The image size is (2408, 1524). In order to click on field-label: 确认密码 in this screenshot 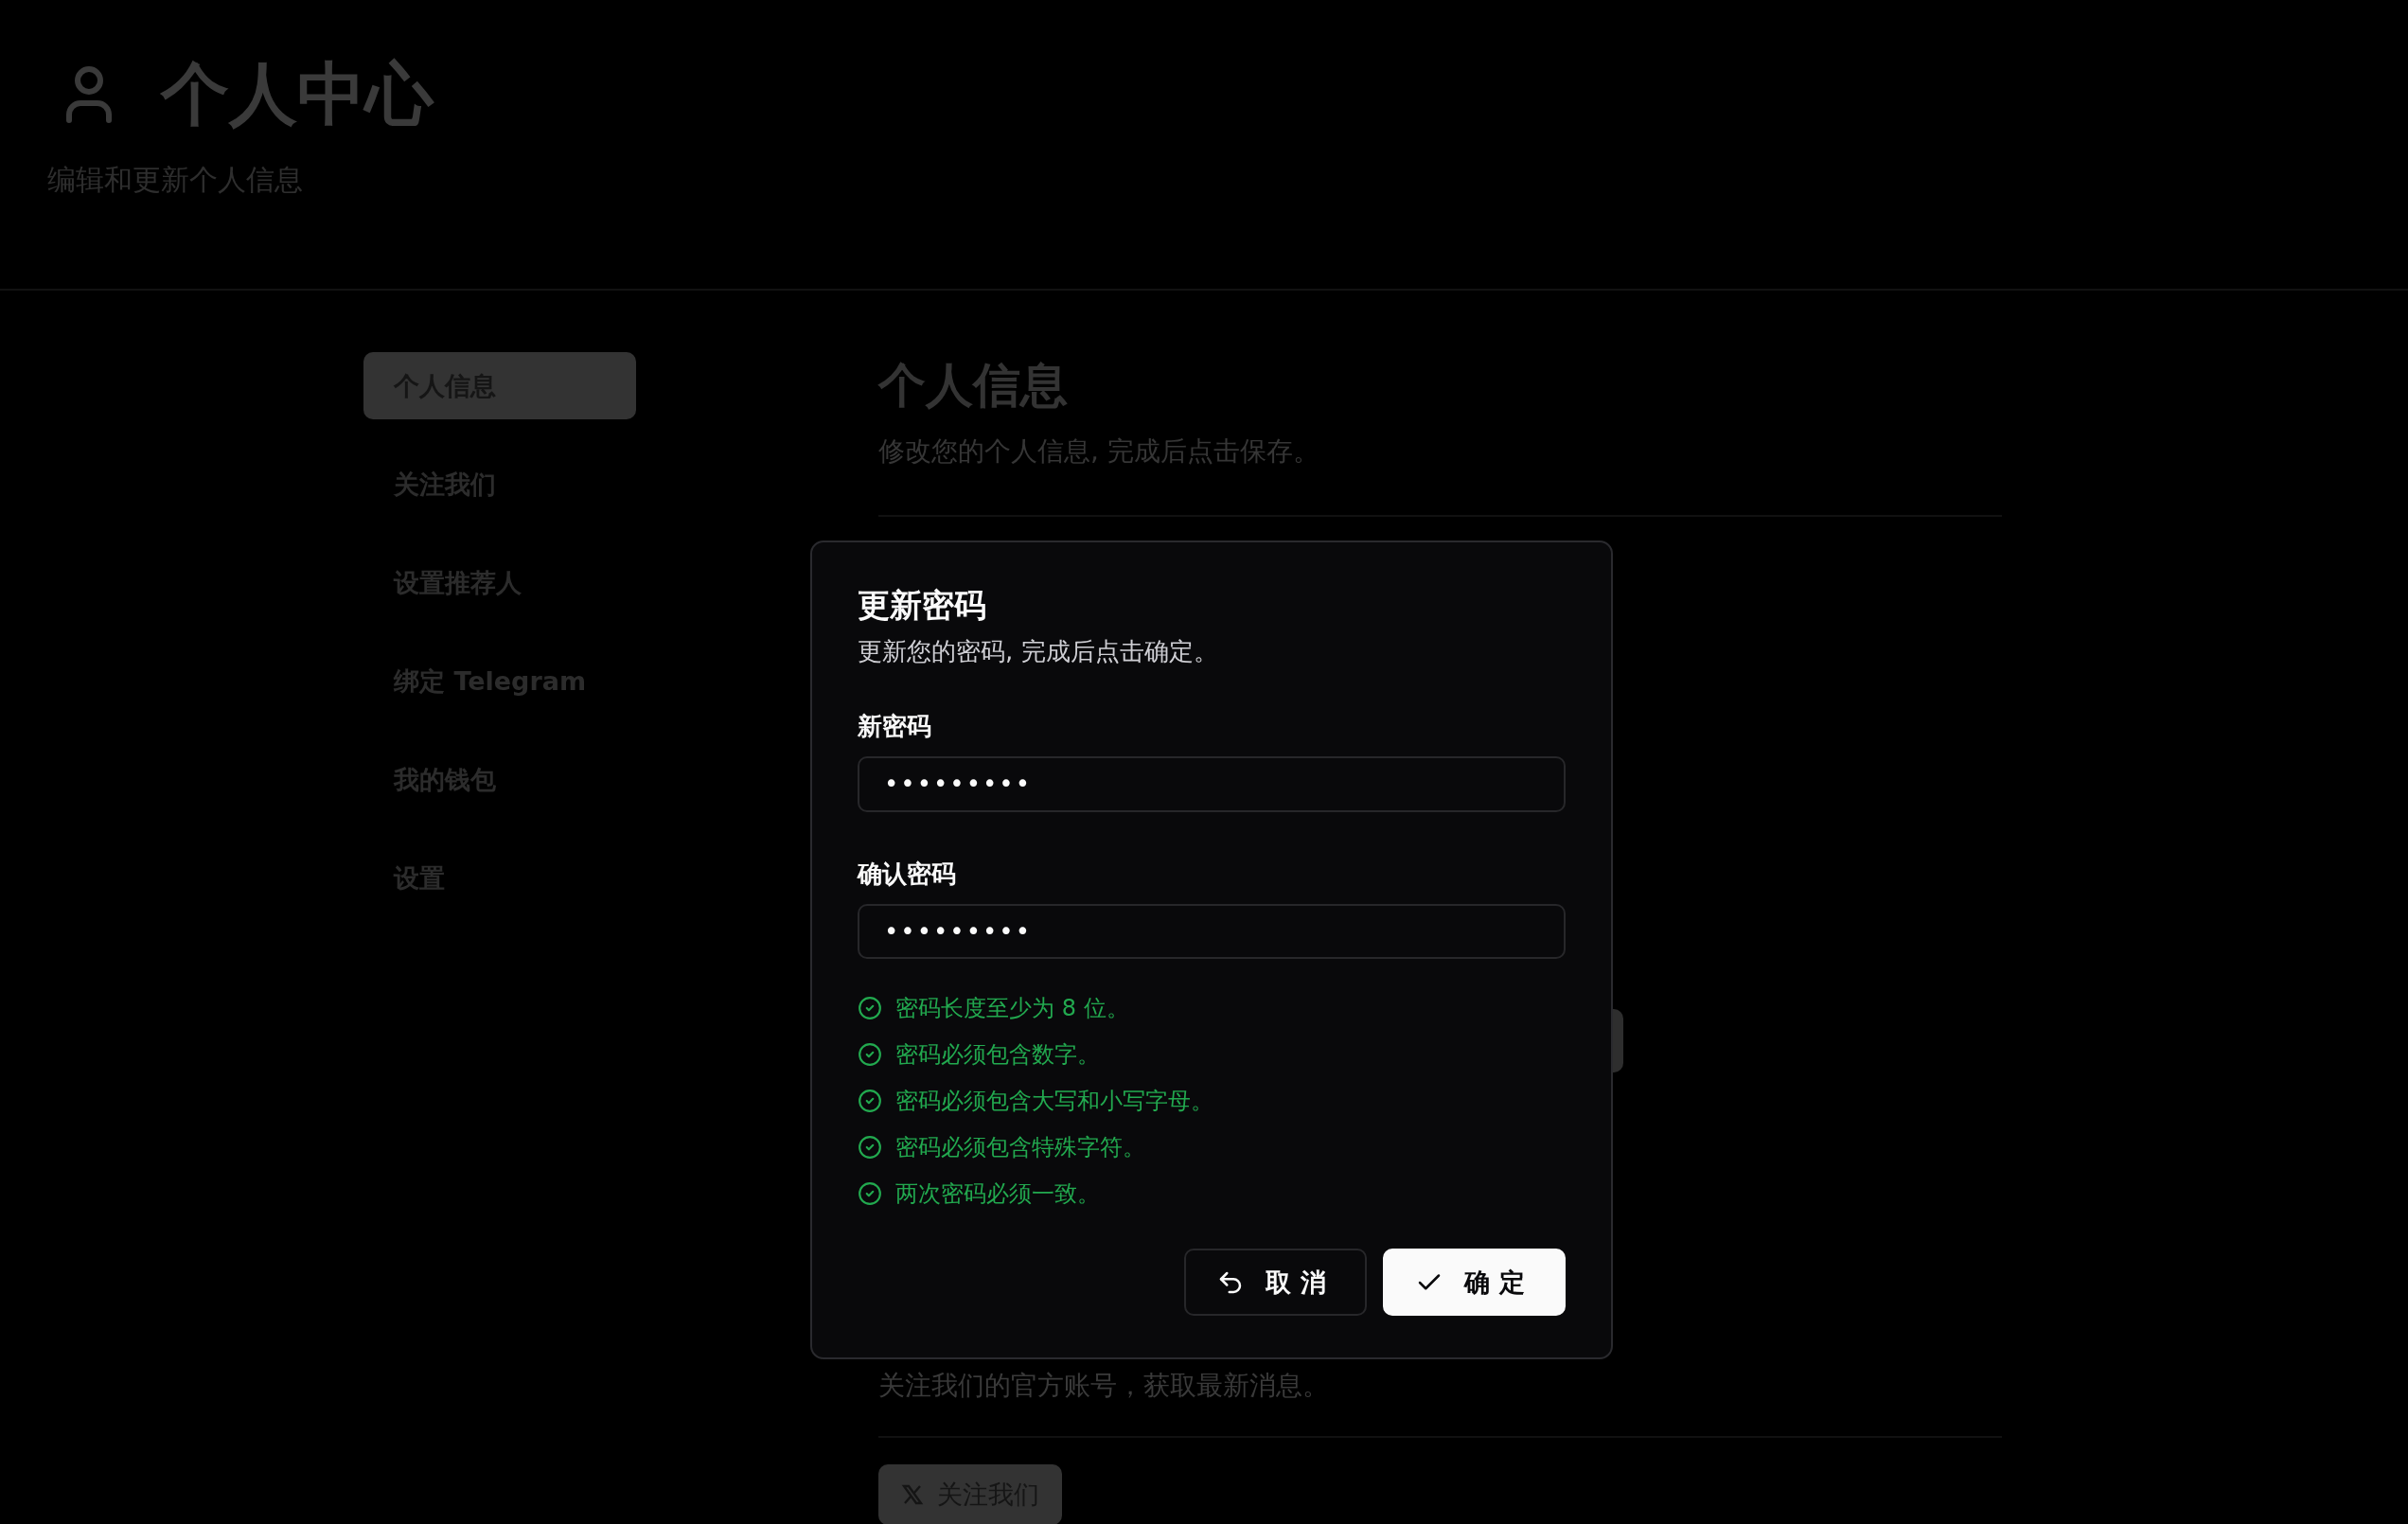, I will do `click(908, 874)`.